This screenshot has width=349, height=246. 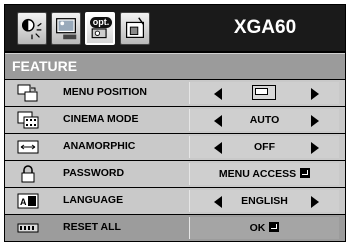 What do you see at coordinates (175, 147) in the screenshot?
I see `menu-item-anamorphic: ANAMORPHIC OFF` at bounding box center [175, 147].